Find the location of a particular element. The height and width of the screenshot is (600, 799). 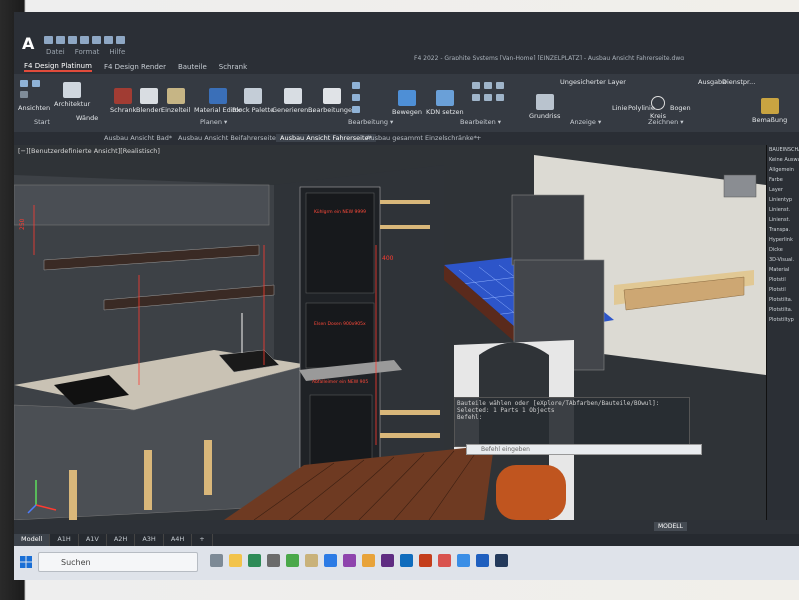

print-icon is located at coordinates (96, 40).